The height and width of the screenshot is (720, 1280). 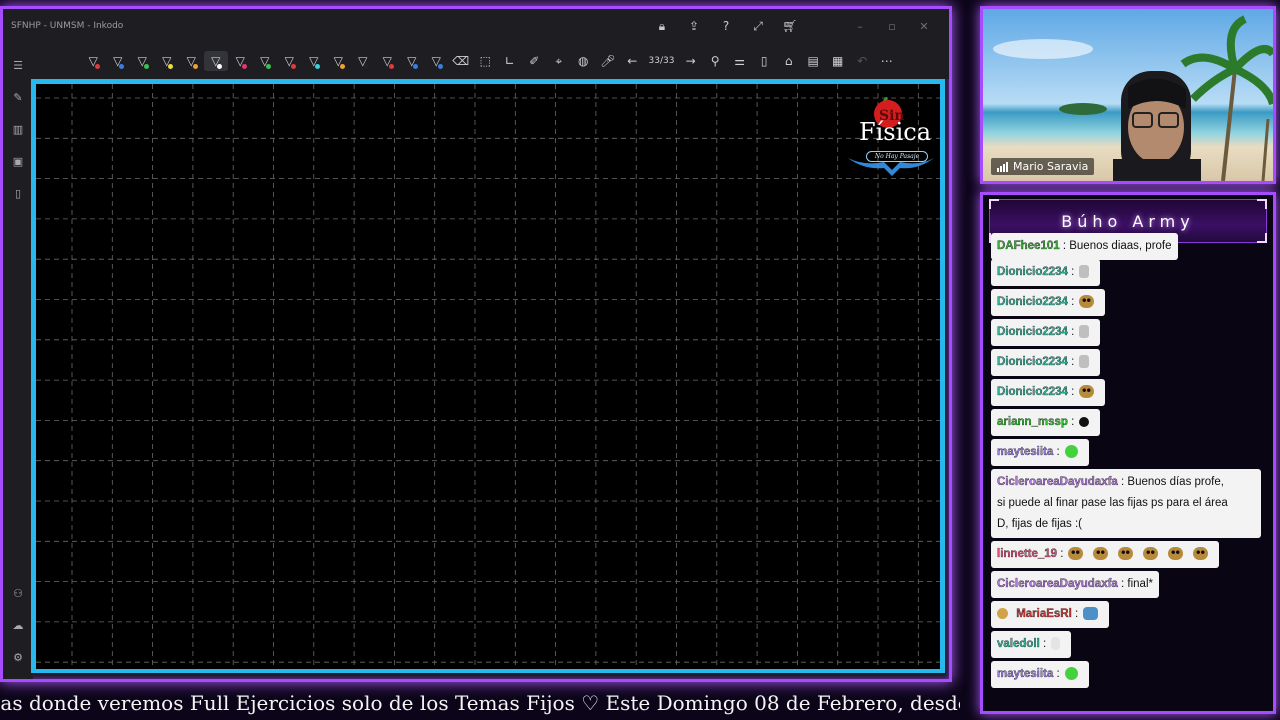 What do you see at coordinates (67, 26) in the screenshot?
I see `window-title: SFNHP - UNMSM - Inkodo` at bounding box center [67, 26].